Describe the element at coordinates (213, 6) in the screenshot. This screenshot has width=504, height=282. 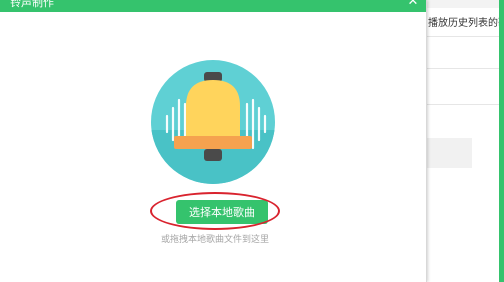
I see `dialog-titlebar: 铃声制作 ✕` at that location.